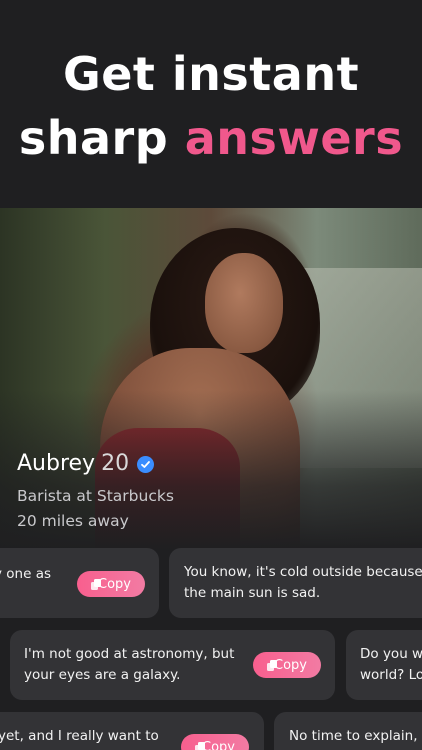 This screenshot has width=422, height=750. I want to click on headline-line-2: sharp answers, so click(211, 138).